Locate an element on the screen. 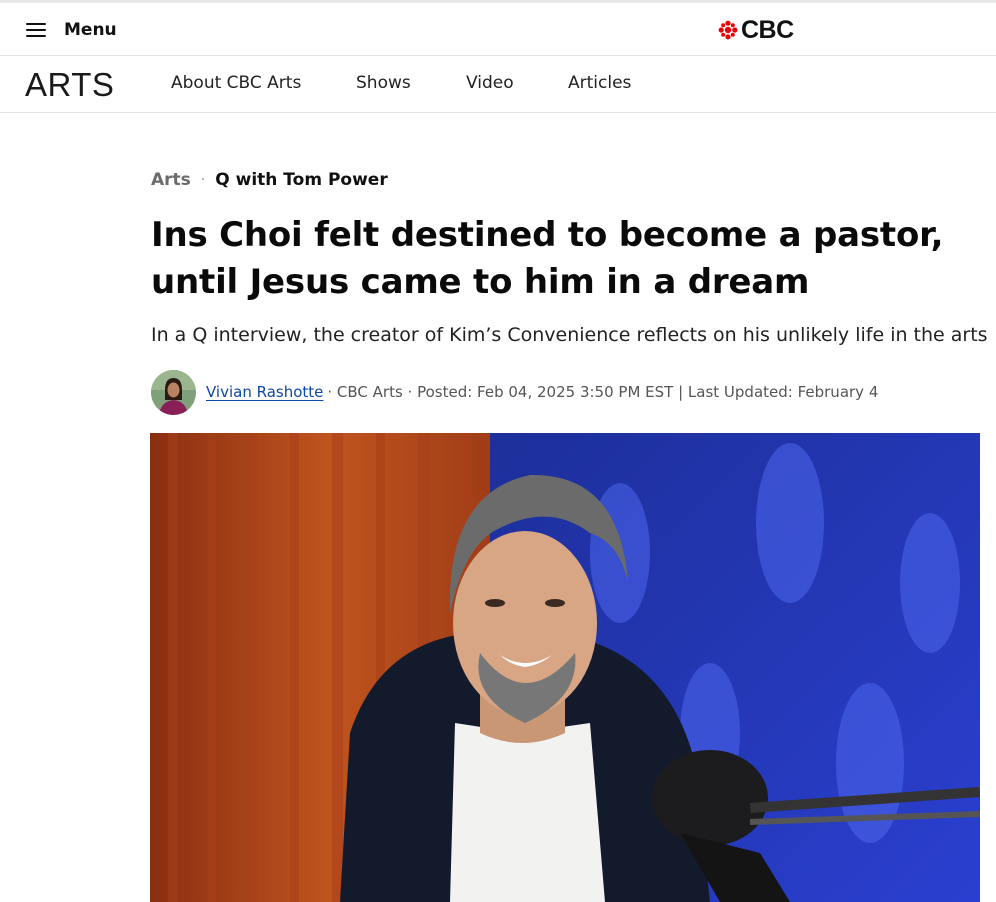  author-link: Vivian Rashotte is located at coordinates (264, 392).